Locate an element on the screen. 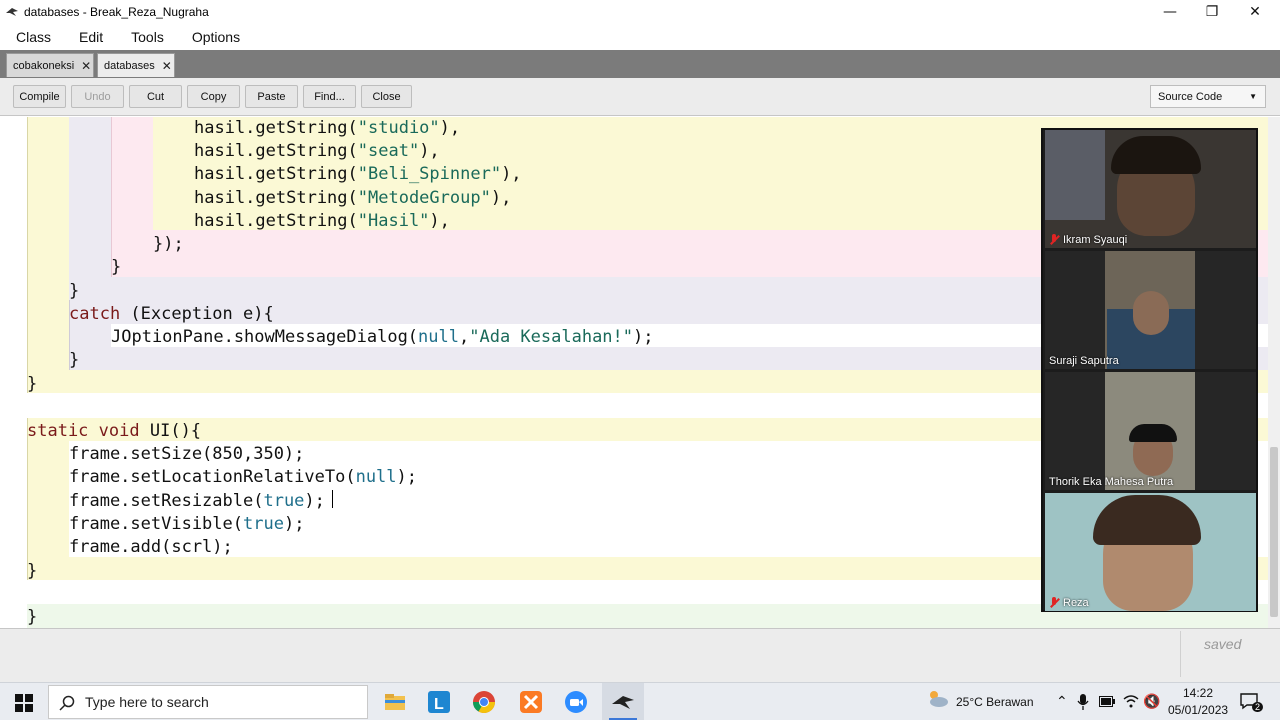  code-token: "MetodeGroup" is located at coordinates (424, 198).